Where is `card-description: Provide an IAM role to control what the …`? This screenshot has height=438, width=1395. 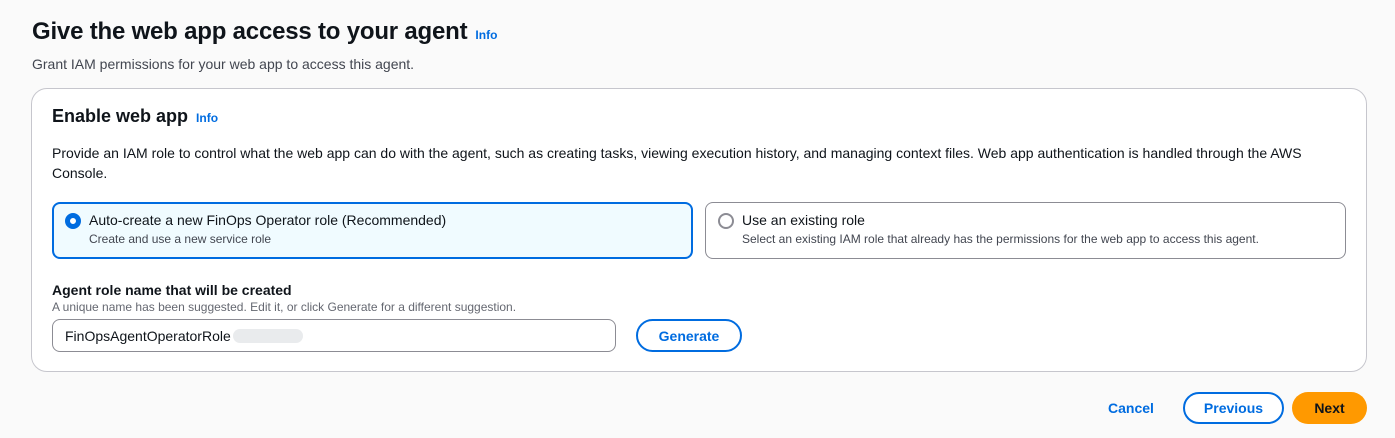 card-description: Provide an IAM role to control what the … is located at coordinates (677, 163).